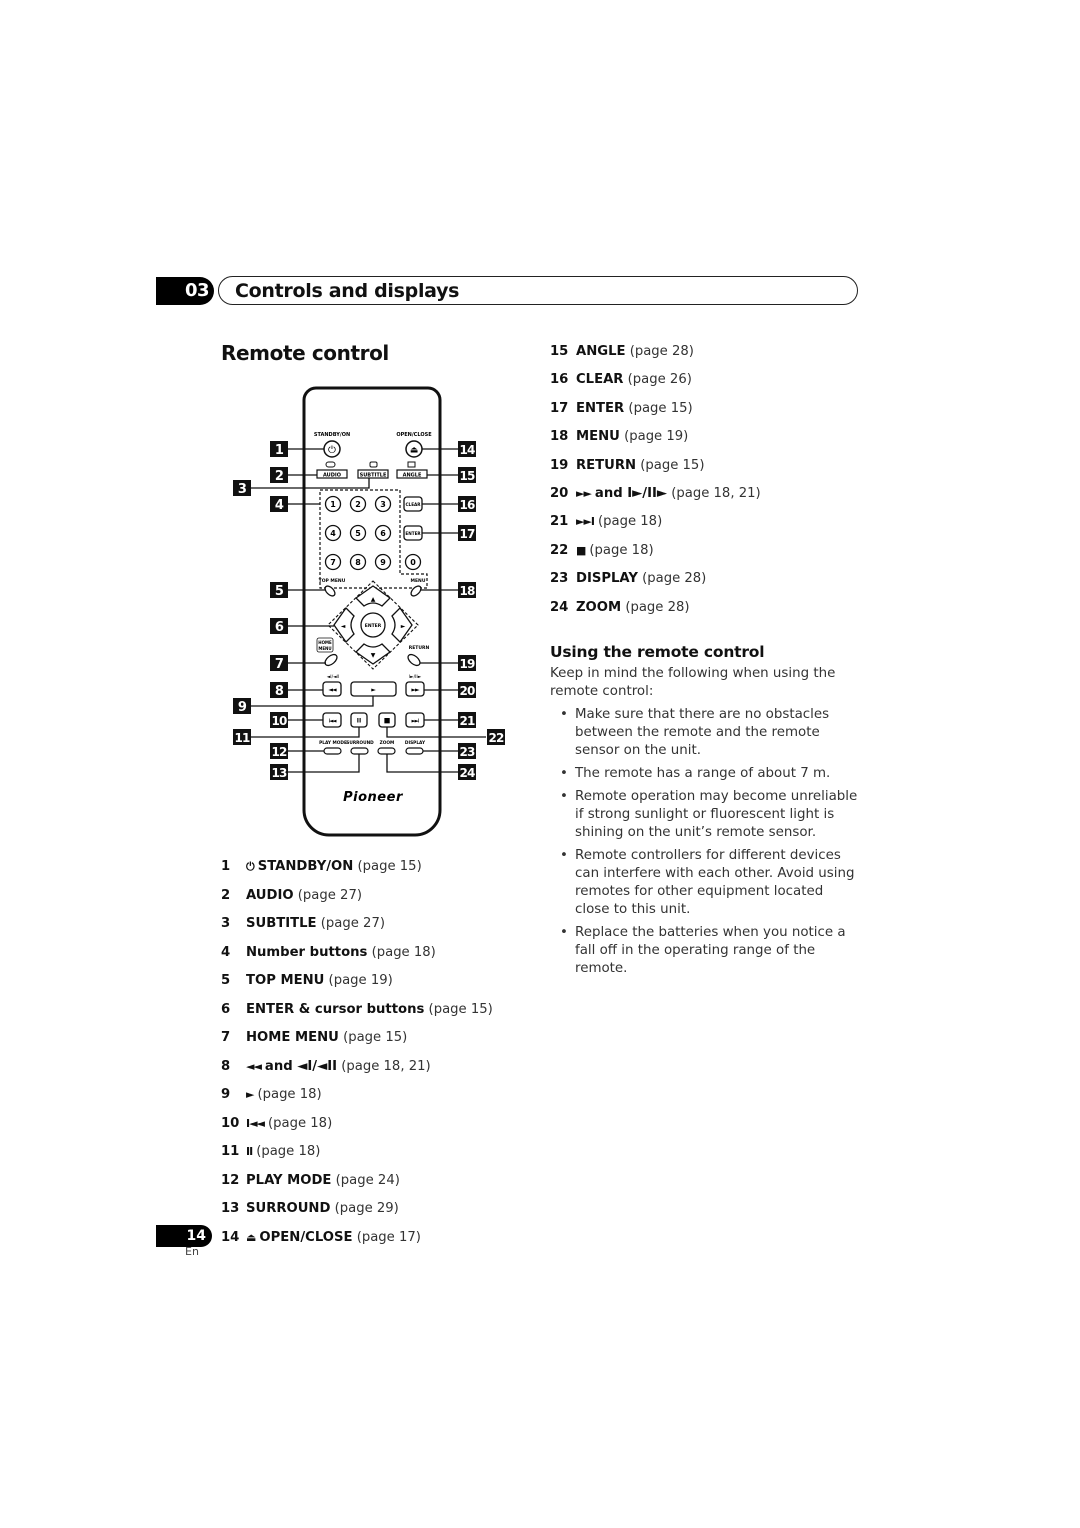 The height and width of the screenshot is (1528, 1080). Describe the element at coordinates (333, 562) in the screenshot. I see `number-key-7: 7` at that location.